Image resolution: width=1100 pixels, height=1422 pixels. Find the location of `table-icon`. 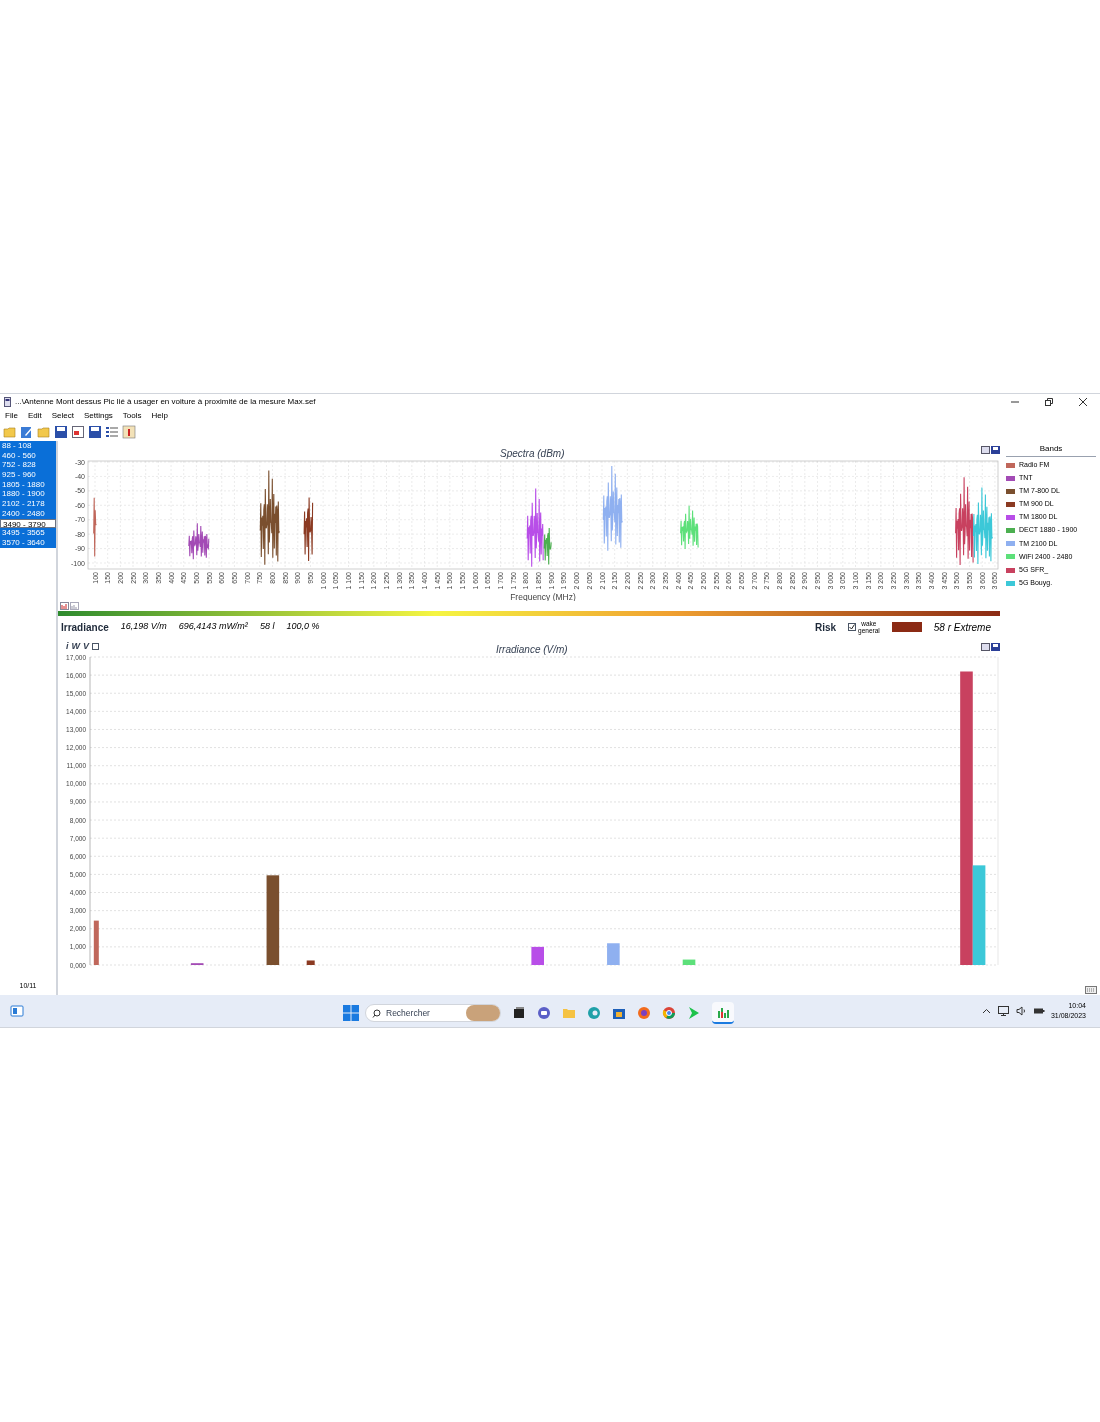

table-icon is located at coordinates (129, 431).